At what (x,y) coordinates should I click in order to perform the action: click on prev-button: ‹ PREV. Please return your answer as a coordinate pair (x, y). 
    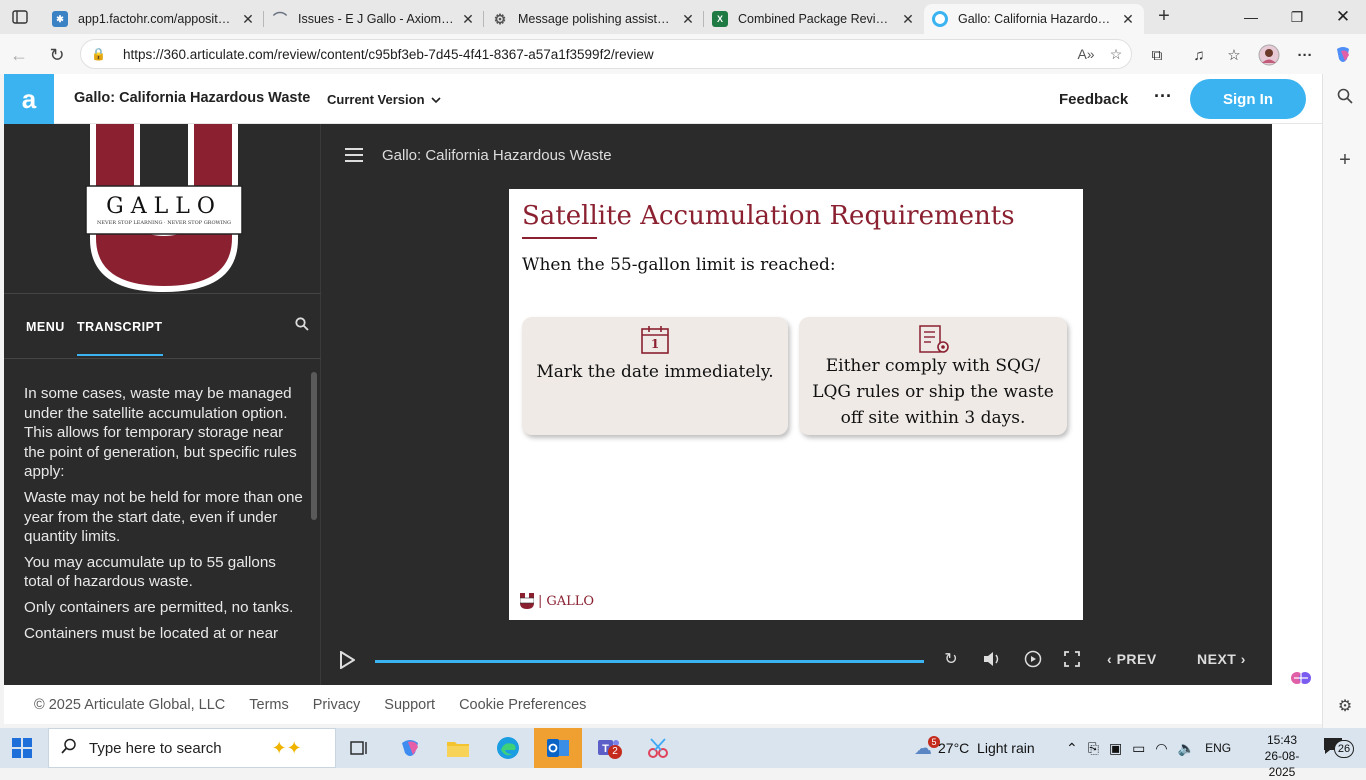
    Looking at the image, I should click on (1132, 659).